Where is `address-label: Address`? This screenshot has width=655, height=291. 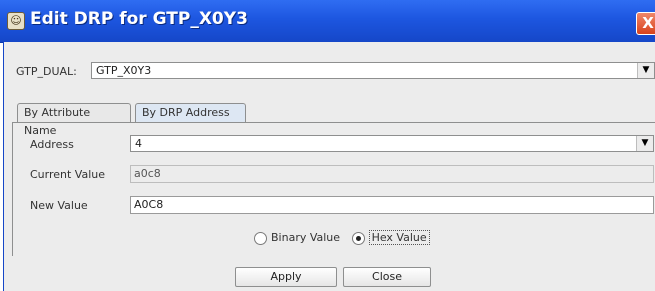 address-label: Address is located at coordinates (52, 144).